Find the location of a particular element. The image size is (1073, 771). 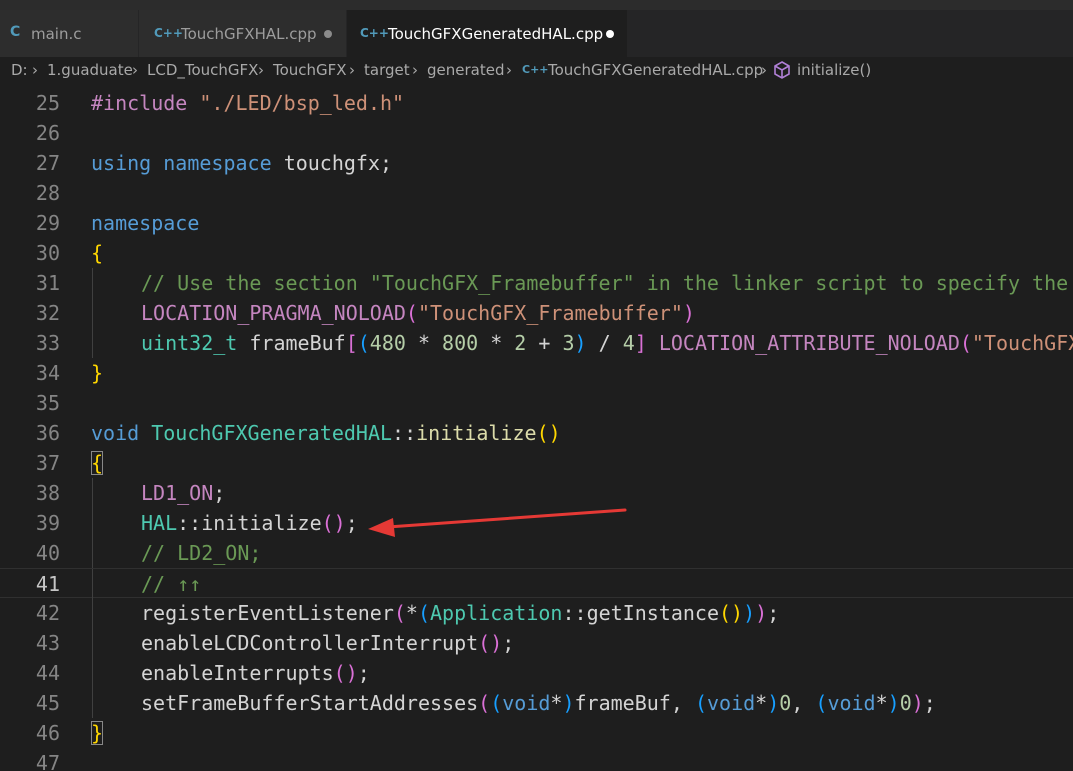

token: setFrameBufferStartAddresses is located at coordinates (310, 703).